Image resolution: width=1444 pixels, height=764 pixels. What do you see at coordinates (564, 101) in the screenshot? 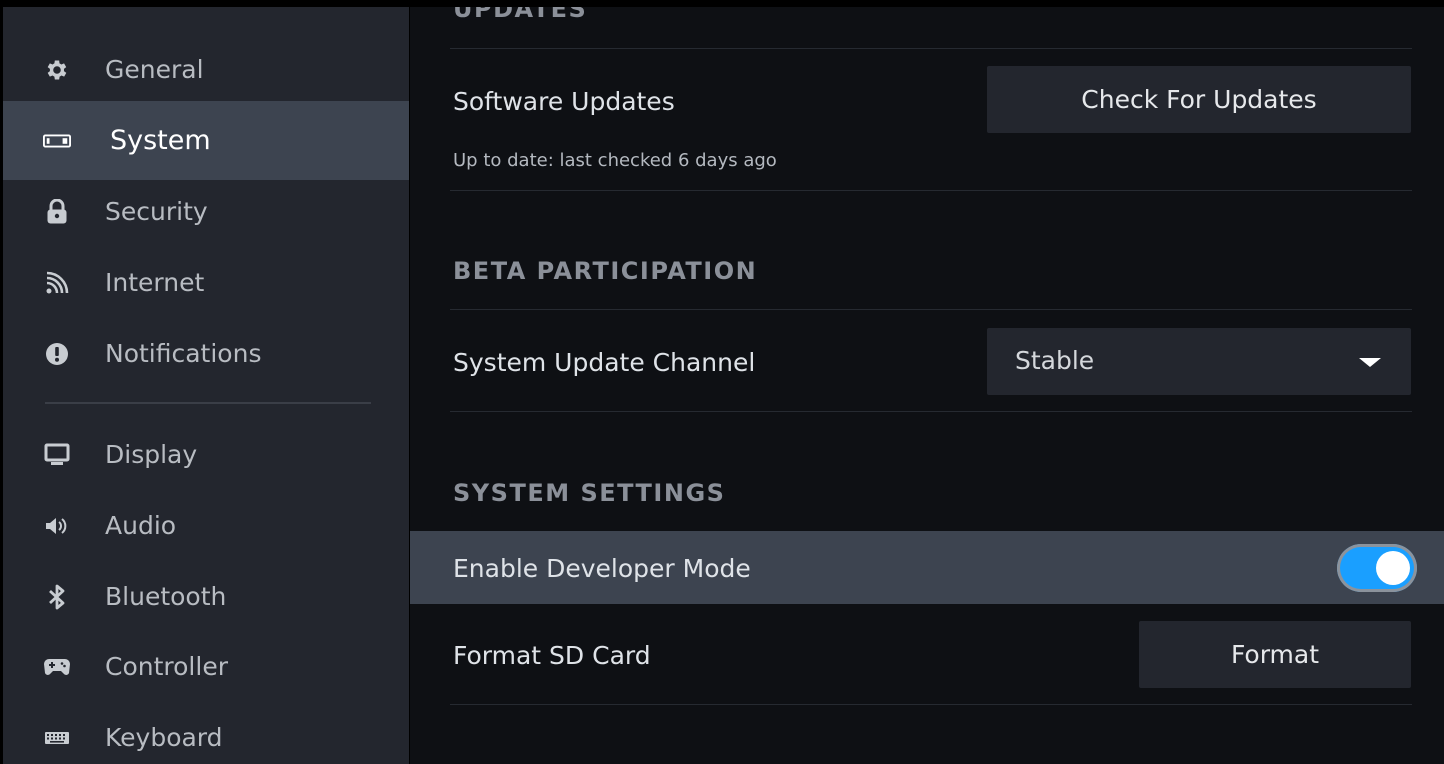
I see `software-updates-label: Software Updates` at bounding box center [564, 101].